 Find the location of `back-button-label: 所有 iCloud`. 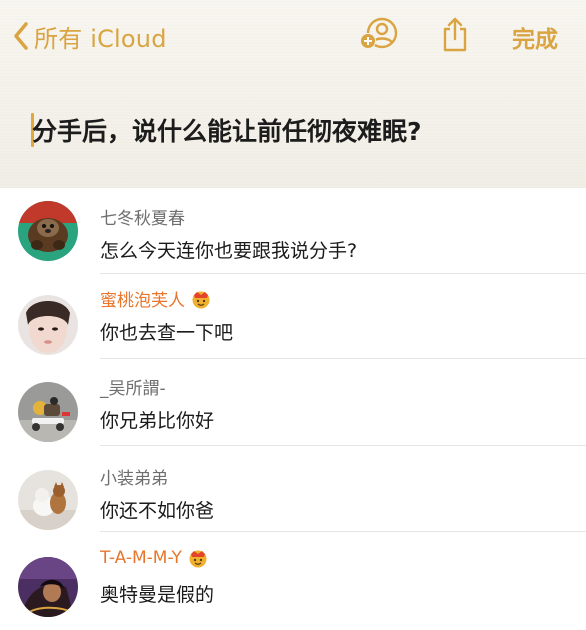

back-button-label: 所有 iCloud is located at coordinates (100, 38).